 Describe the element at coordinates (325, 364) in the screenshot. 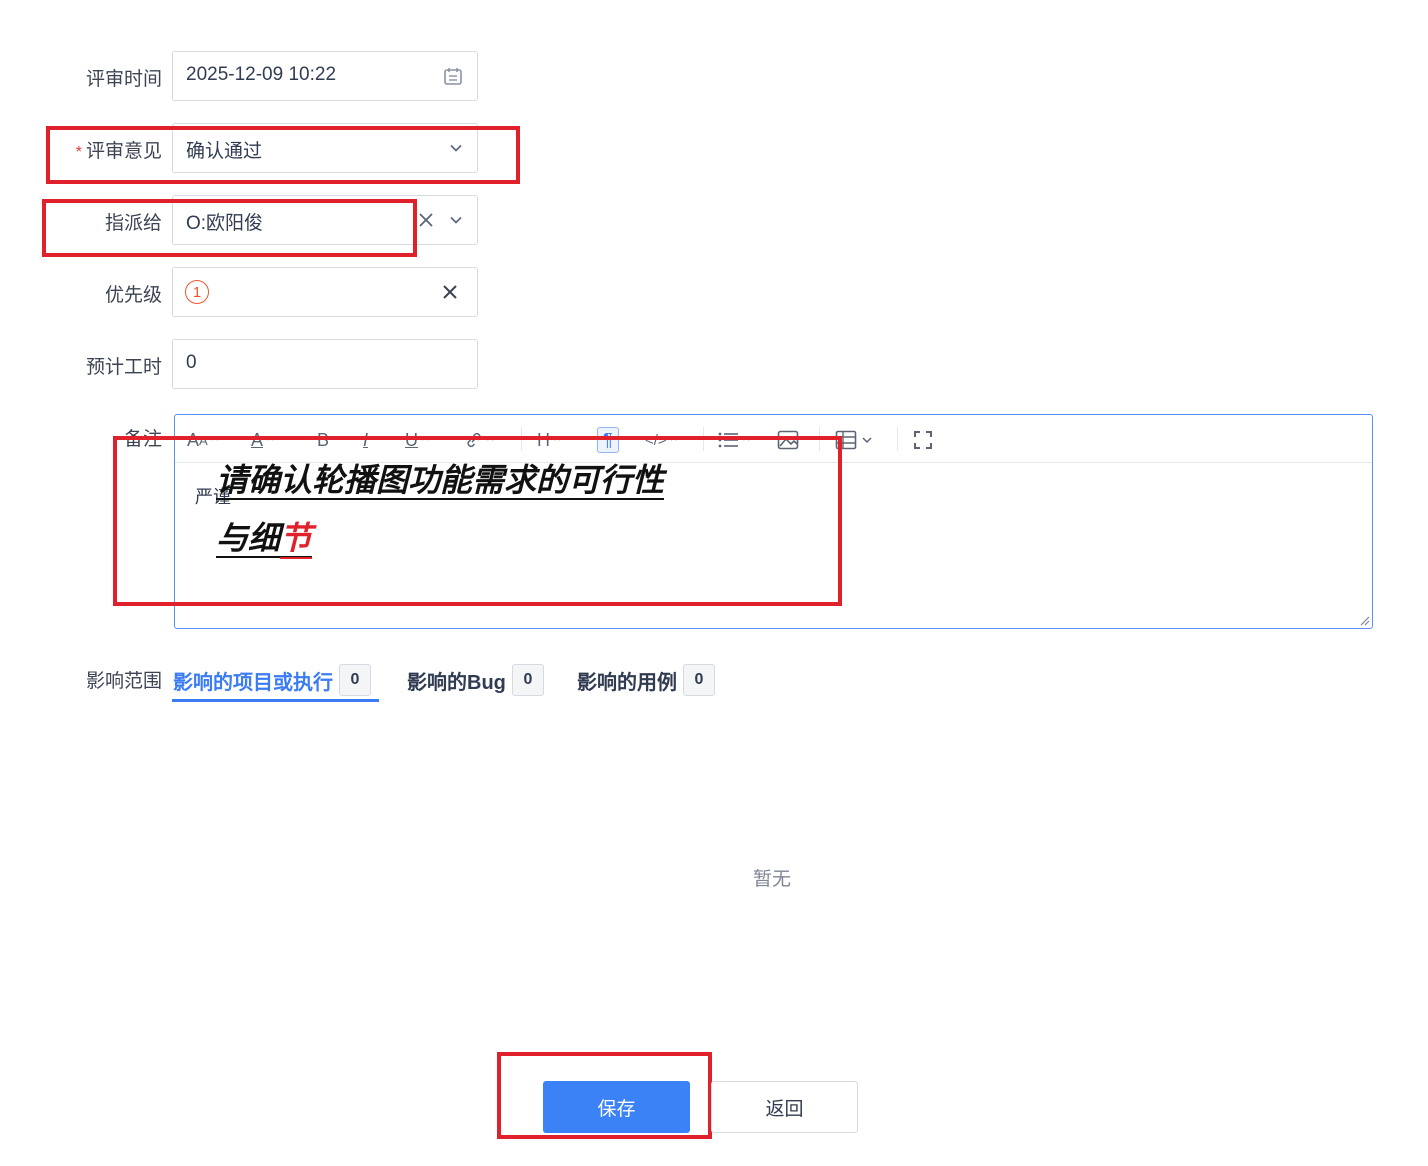

I see `estimate-input: 0` at that location.